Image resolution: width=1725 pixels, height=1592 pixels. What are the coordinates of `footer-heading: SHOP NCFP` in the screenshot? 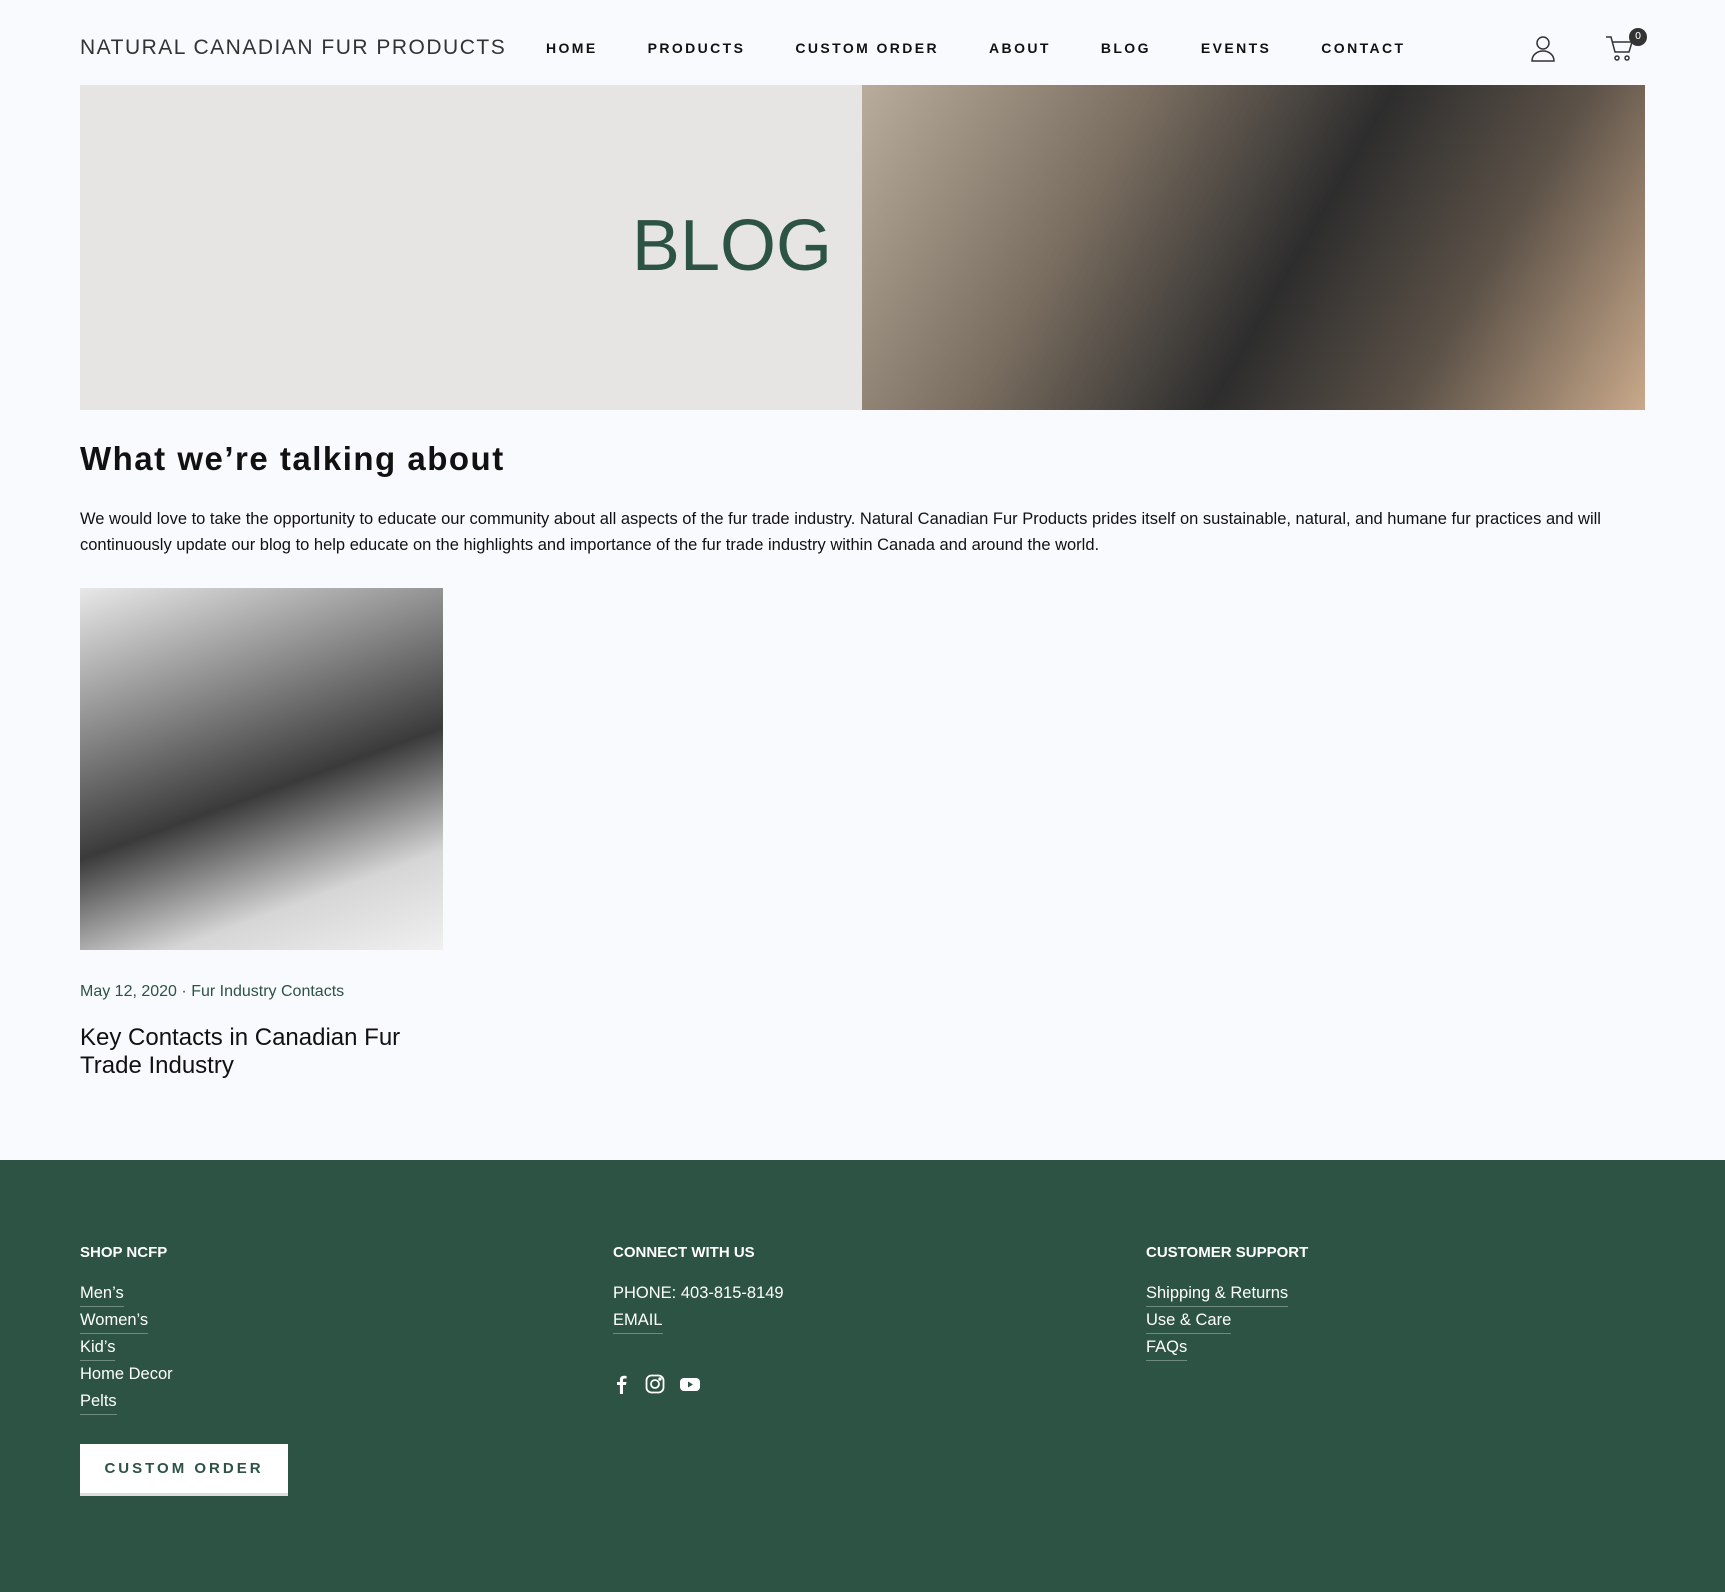 It's located at (124, 1252).